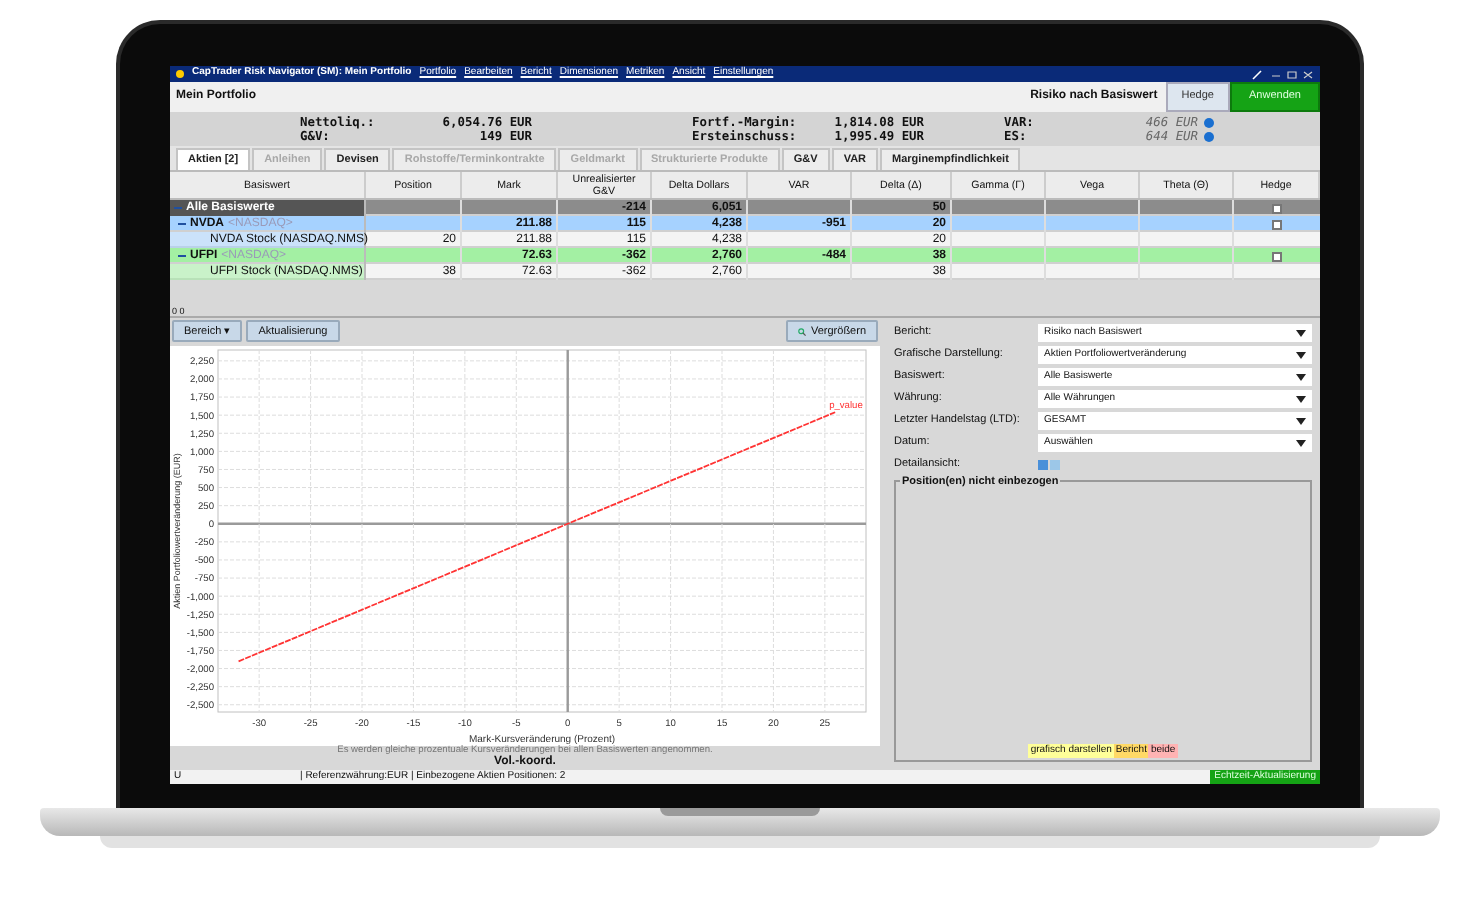  What do you see at coordinates (1292, 74) in the screenshot?
I see `window-controls-icon` at bounding box center [1292, 74].